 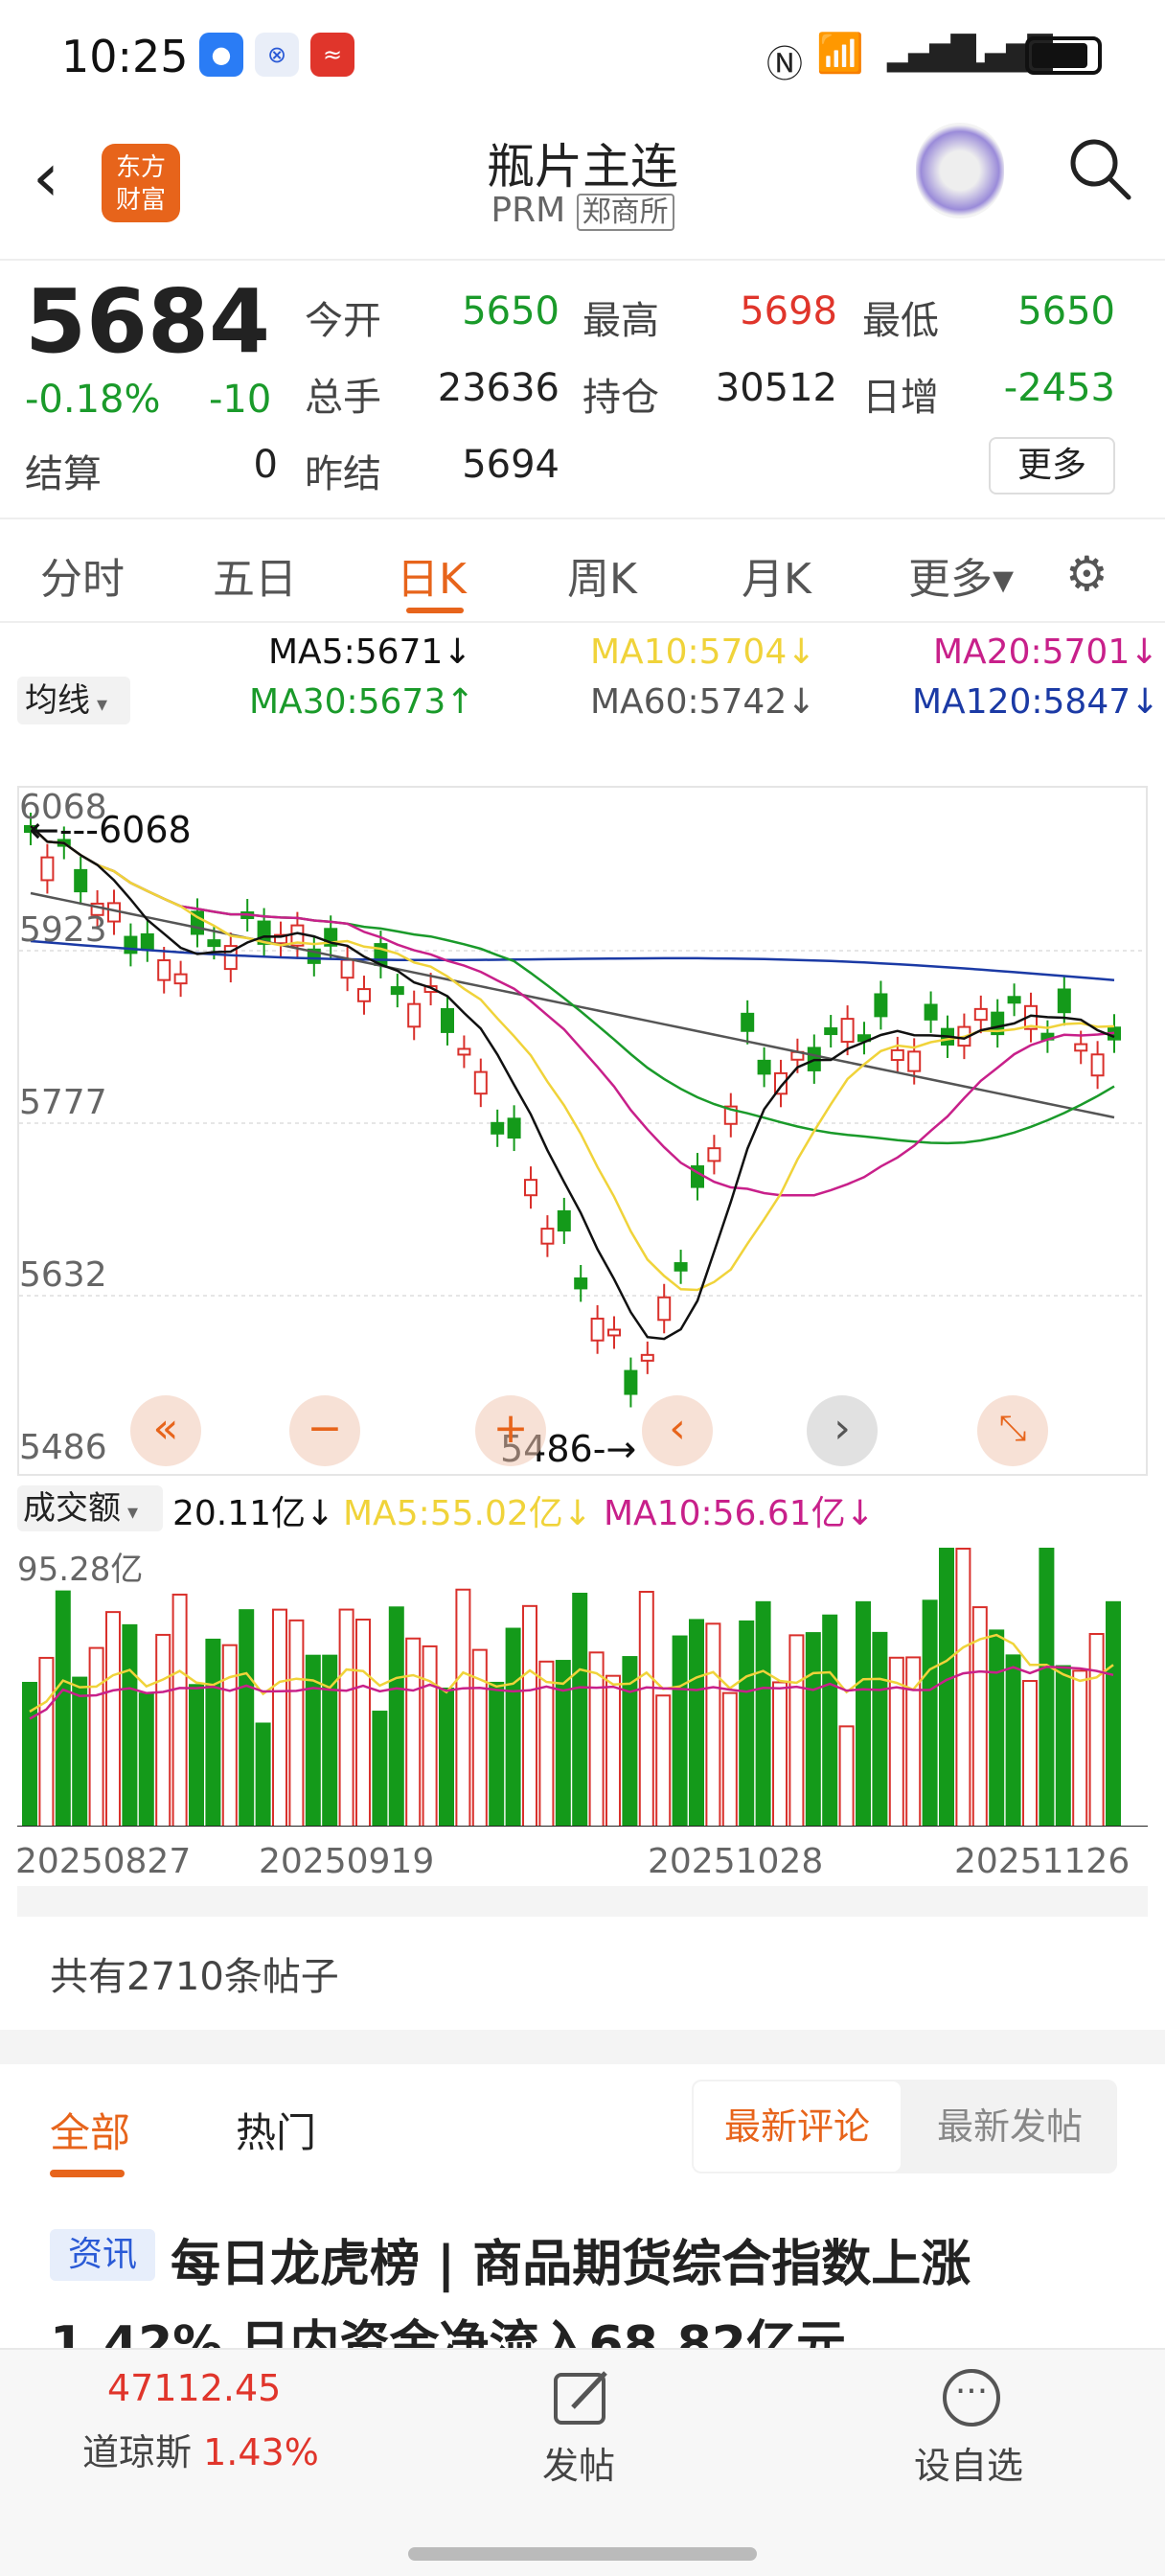 What do you see at coordinates (90, 2130) in the screenshot?
I see `tab-all-posts: 全部` at bounding box center [90, 2130].